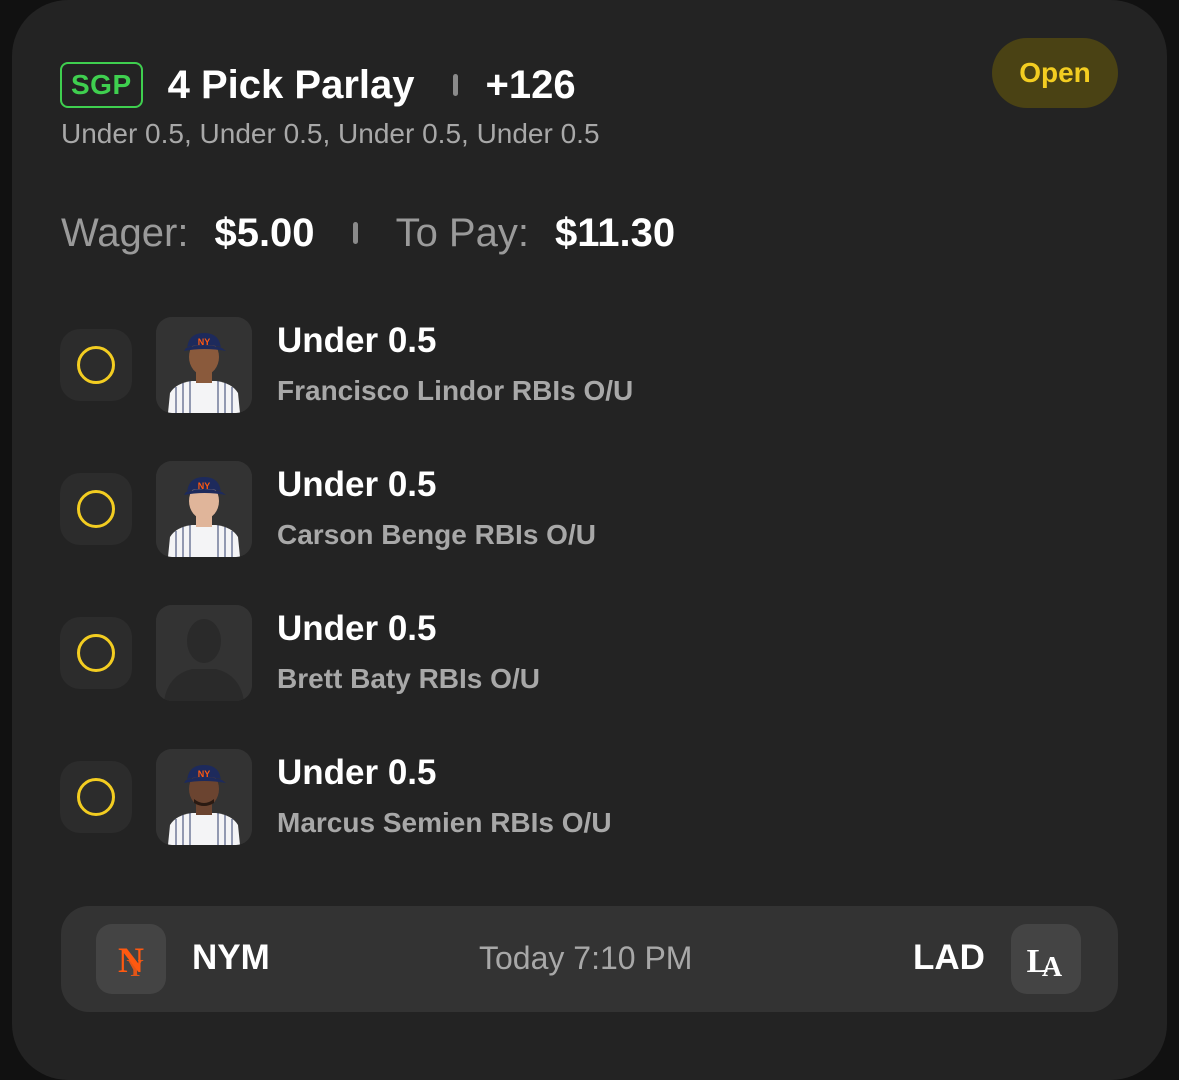  Describe the element at coordinates (125, 232) in the screenshot. I see `wager-label: Wager:` at that location.